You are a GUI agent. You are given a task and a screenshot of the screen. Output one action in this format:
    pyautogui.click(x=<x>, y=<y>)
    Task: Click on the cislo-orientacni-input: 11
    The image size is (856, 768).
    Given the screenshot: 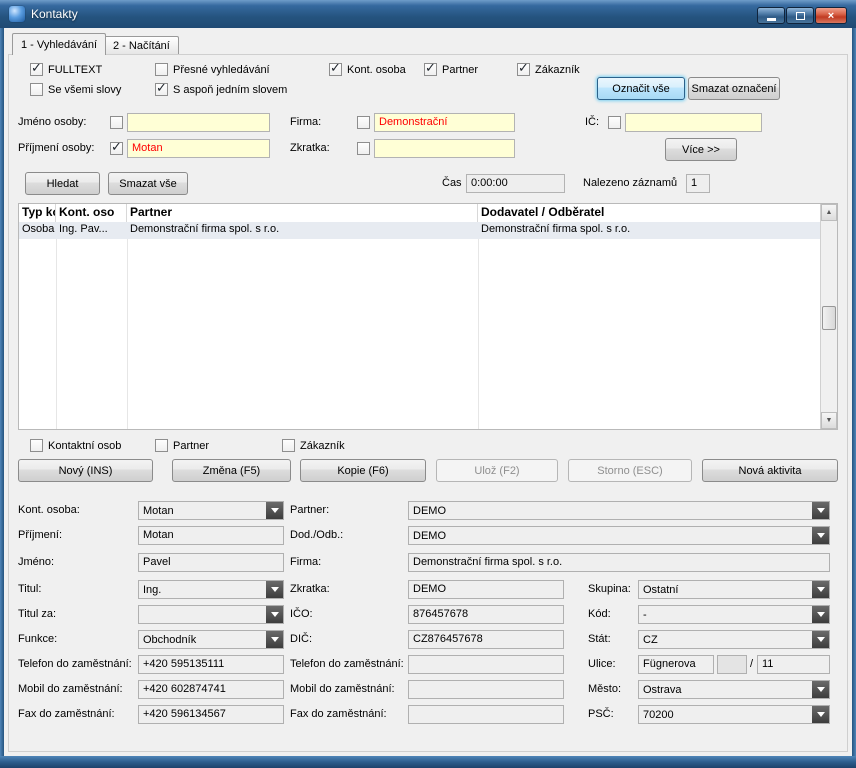 What is the action you would take?
    pyautogui.click(x=793, y=664)
    